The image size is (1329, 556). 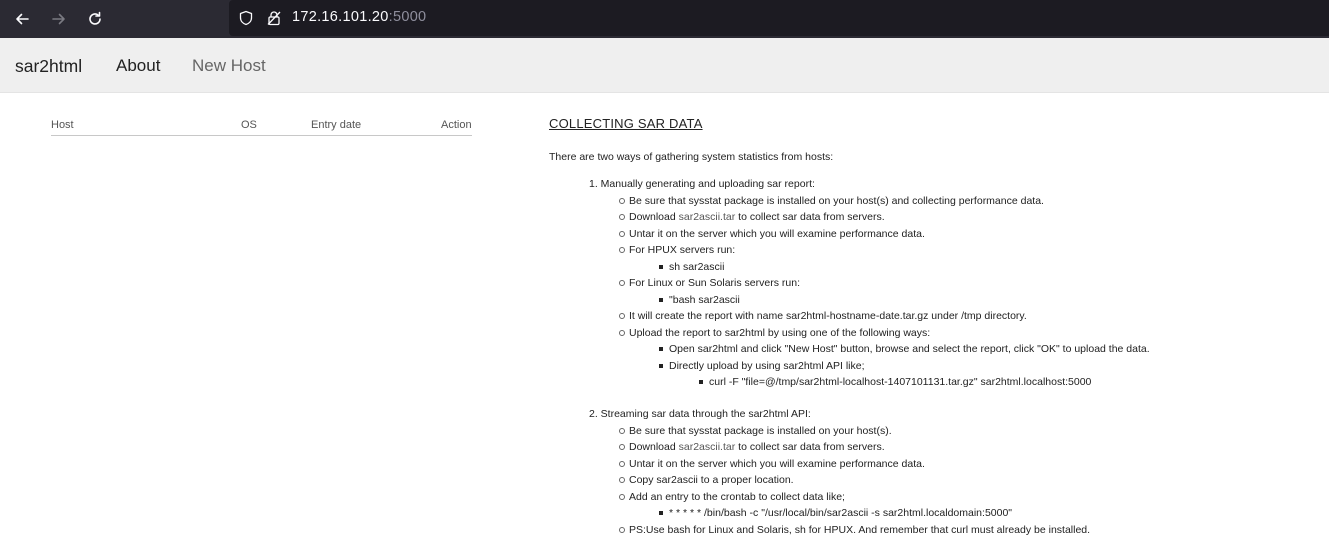 What do you see at coordinates (626, 123) in the screenshot?
I see `page-heading: COLLECTING SAR DATA` at bounding box center [626, 123].